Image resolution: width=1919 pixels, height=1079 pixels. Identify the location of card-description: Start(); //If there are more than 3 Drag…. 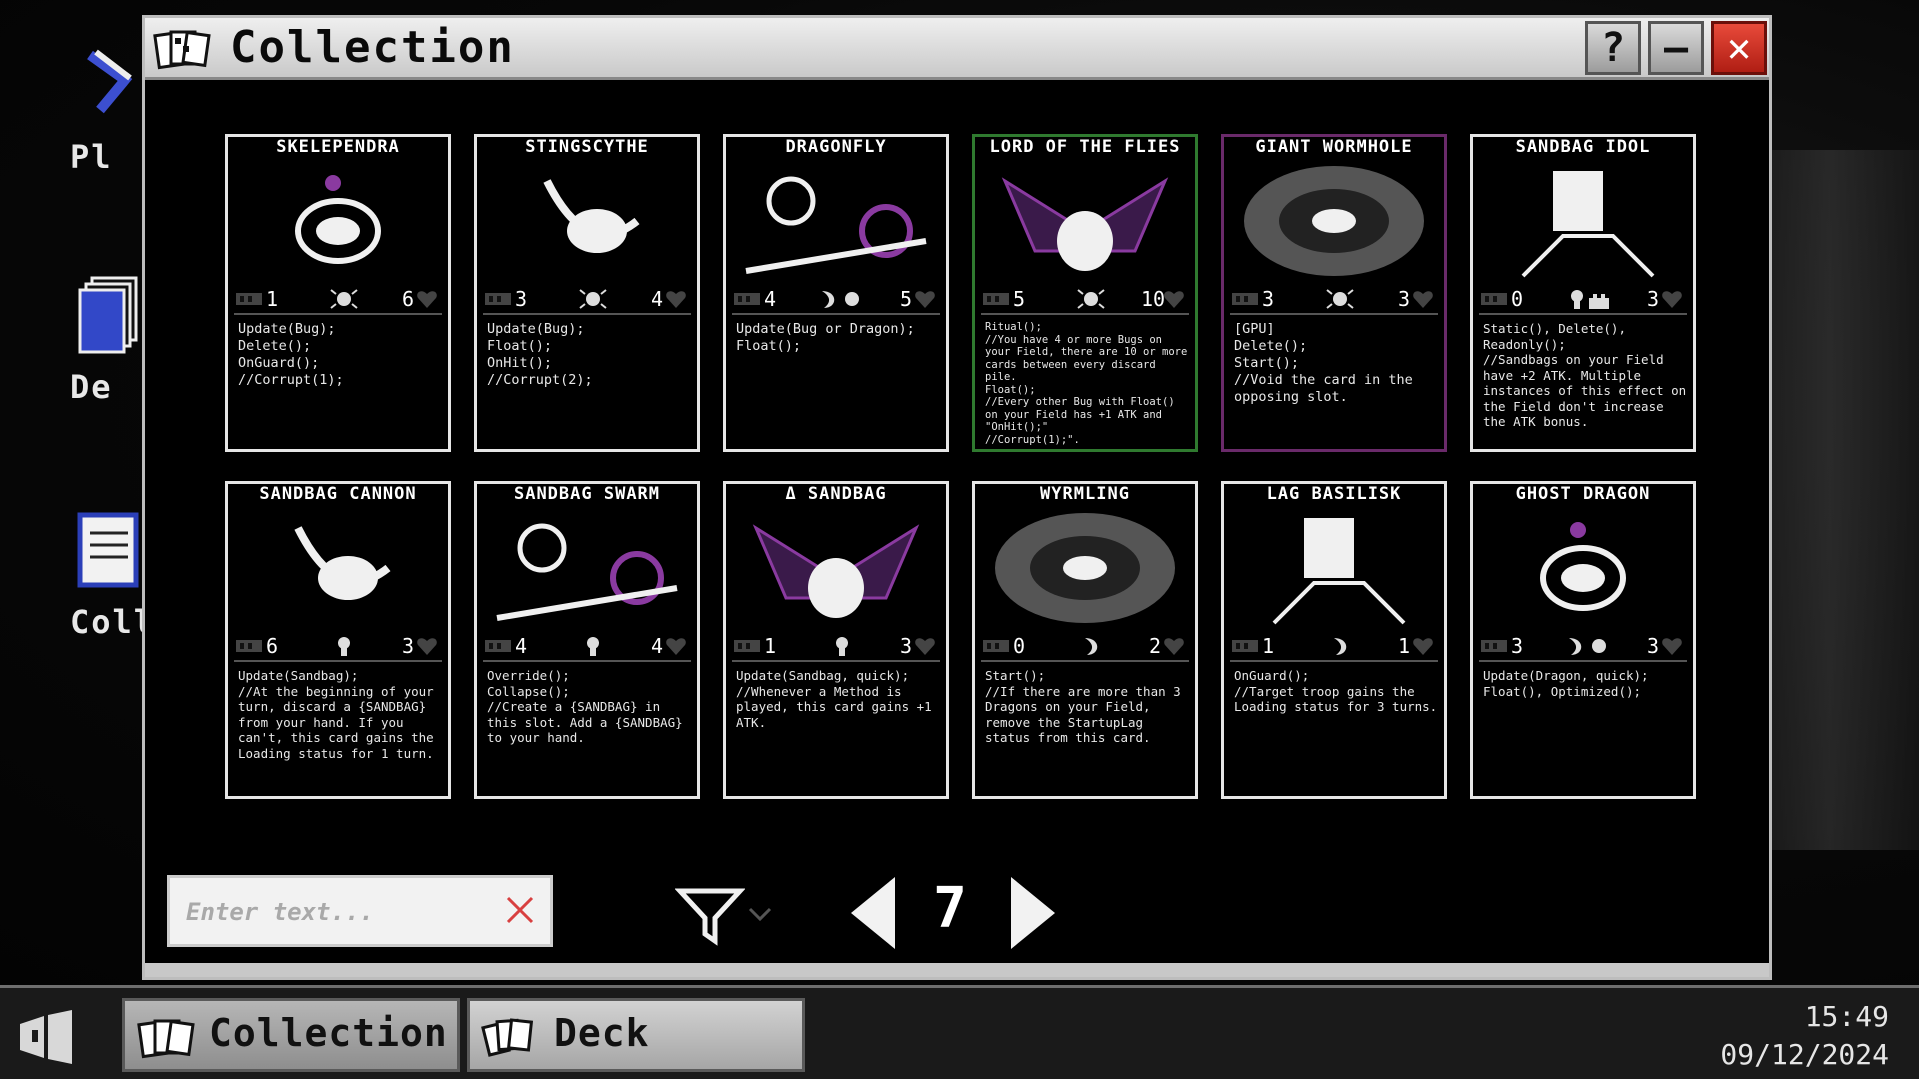
(1083, 706).